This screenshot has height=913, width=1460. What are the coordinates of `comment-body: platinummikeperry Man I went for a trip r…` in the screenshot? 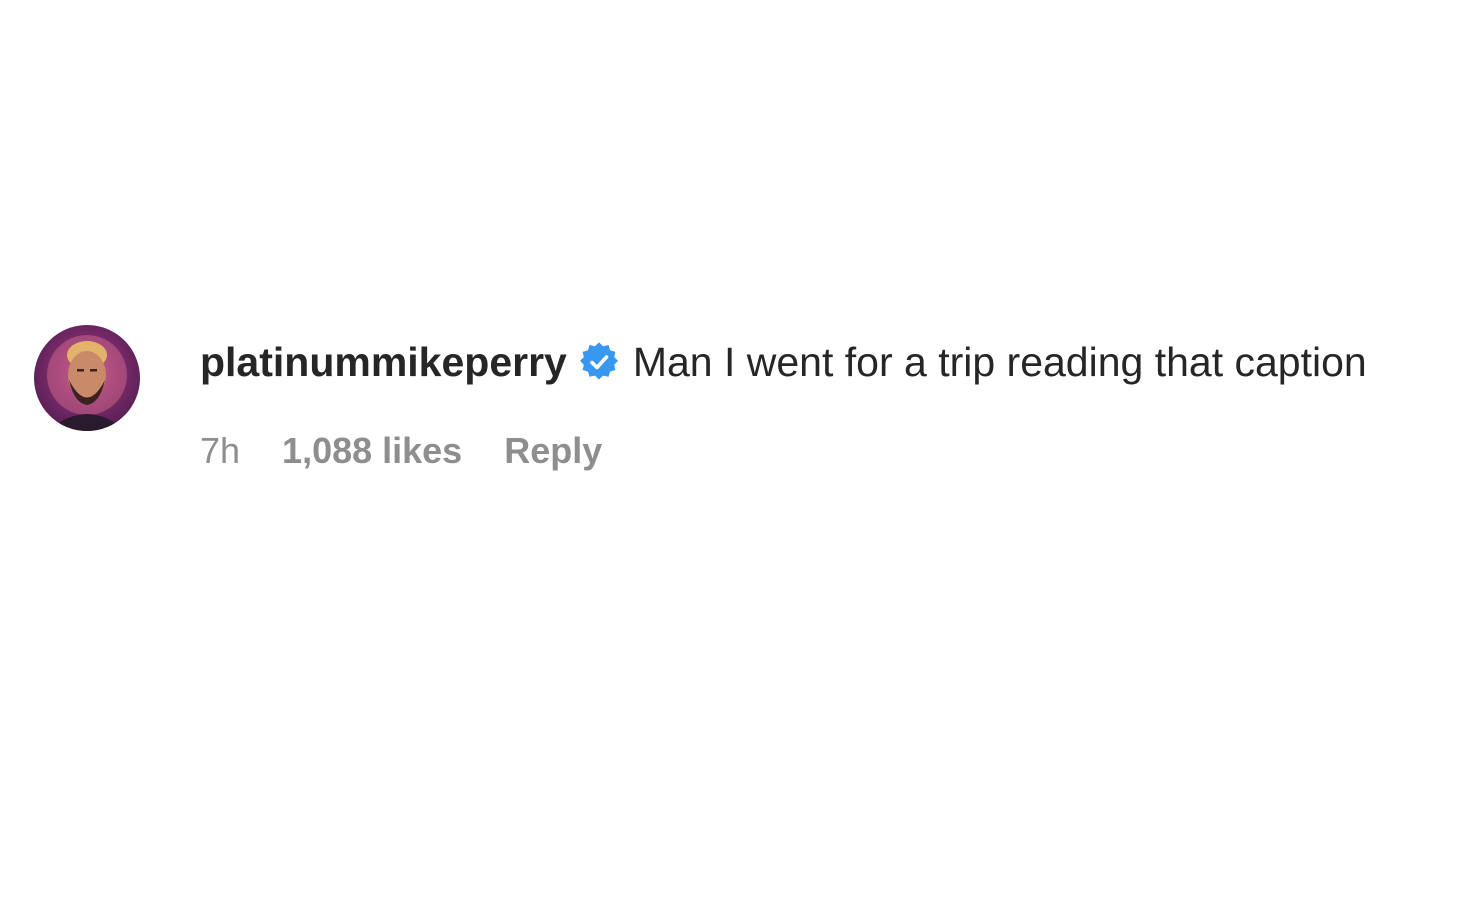 It's located at (800, 401).